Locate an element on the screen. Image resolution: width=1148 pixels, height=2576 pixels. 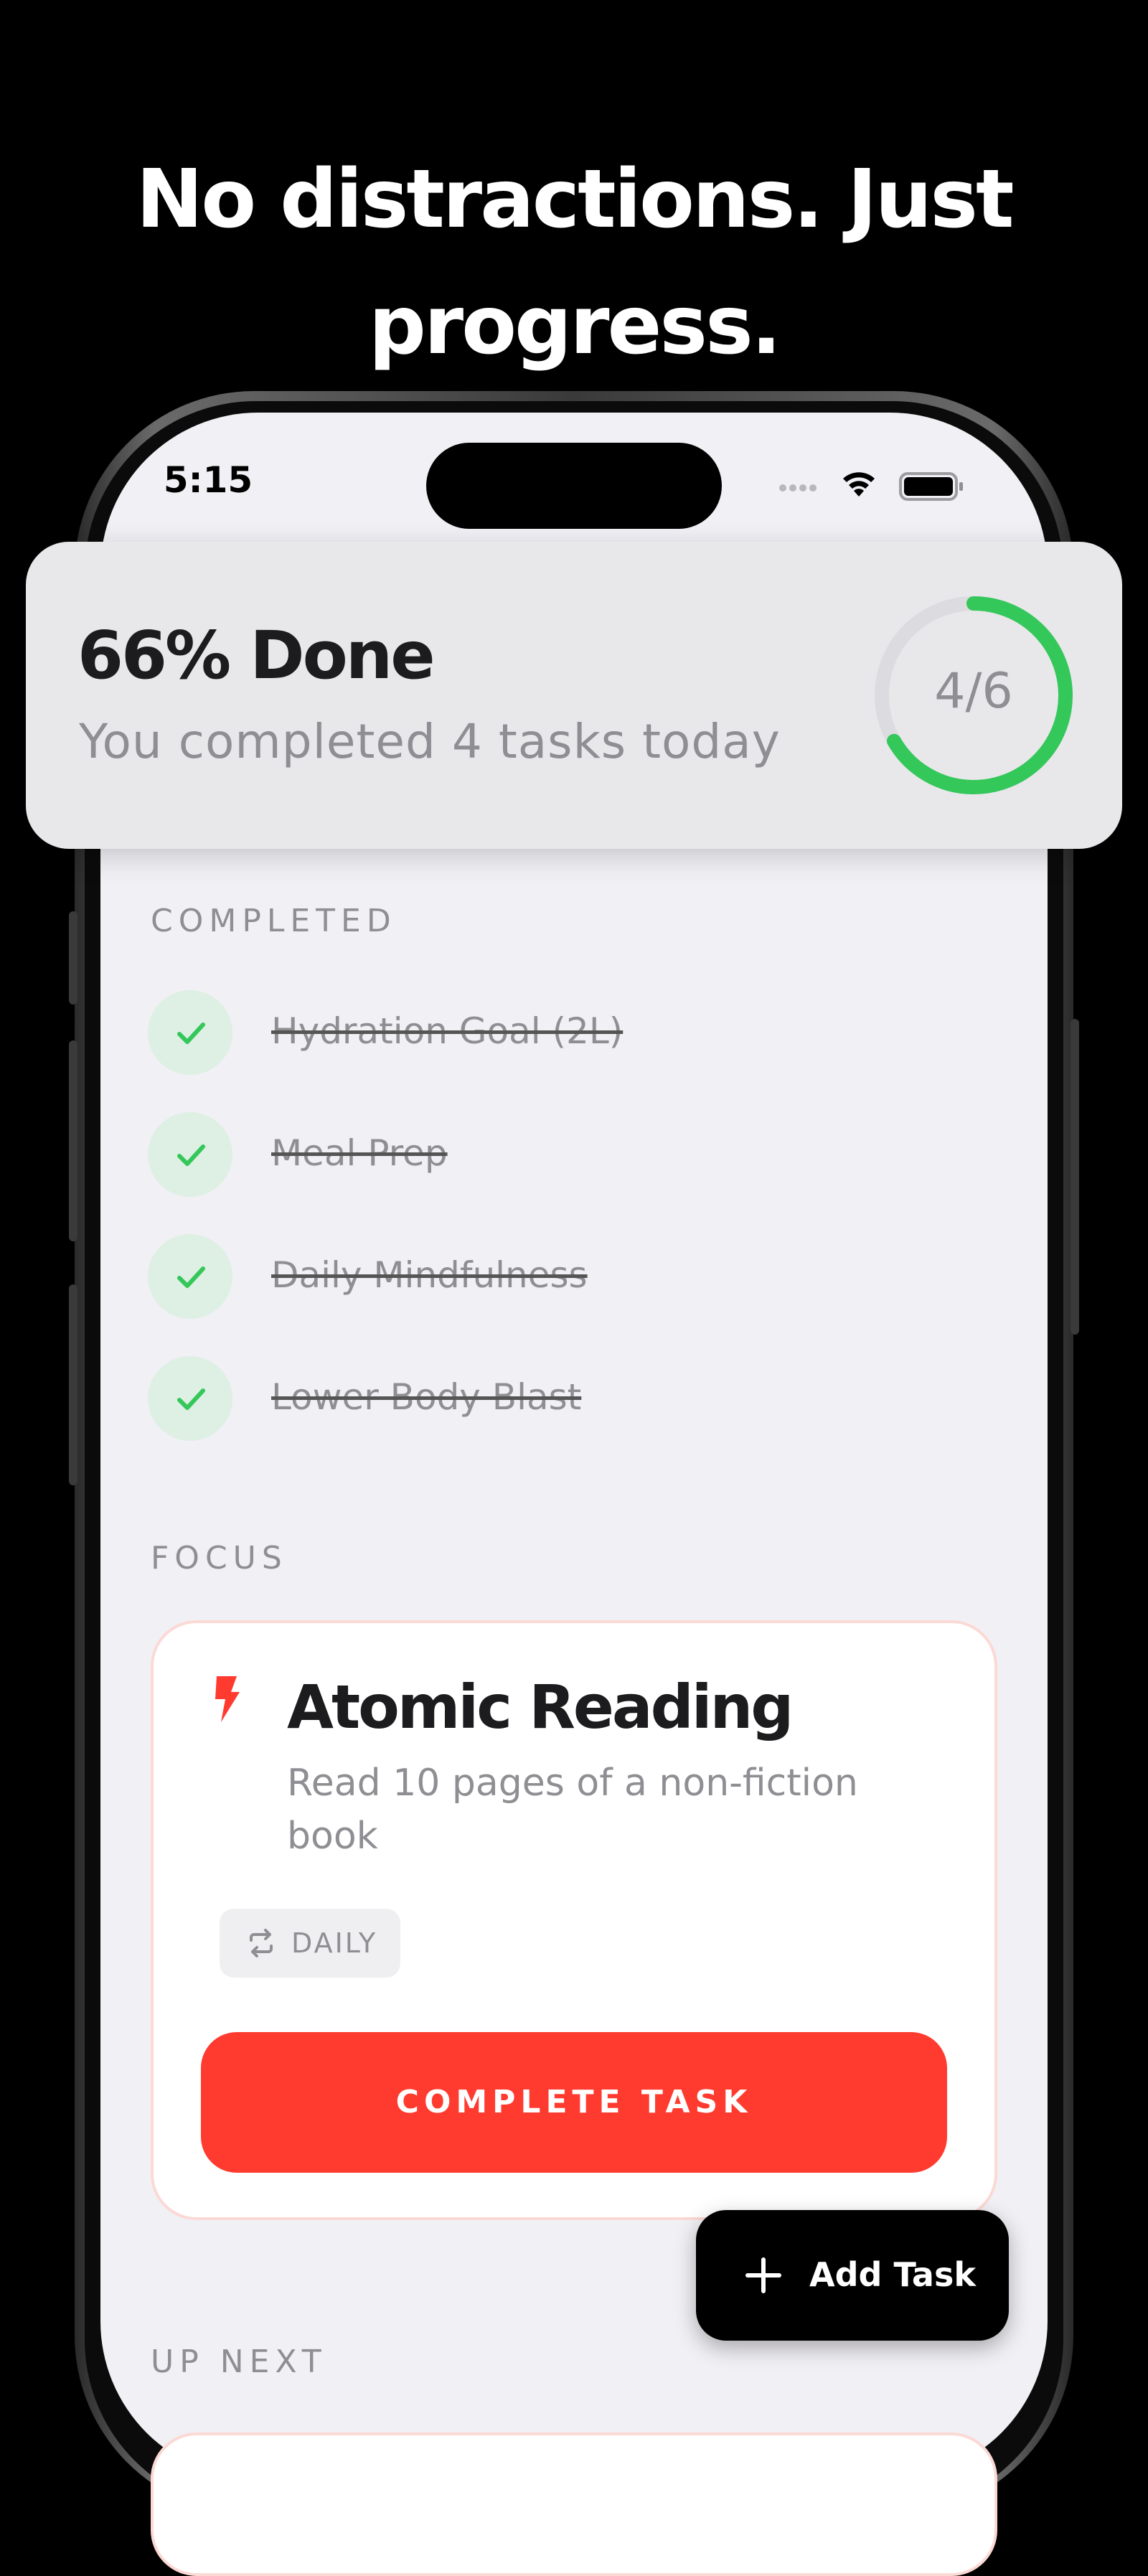
completed-task-label: Meal Prep is located at coordinates (360, 1153).